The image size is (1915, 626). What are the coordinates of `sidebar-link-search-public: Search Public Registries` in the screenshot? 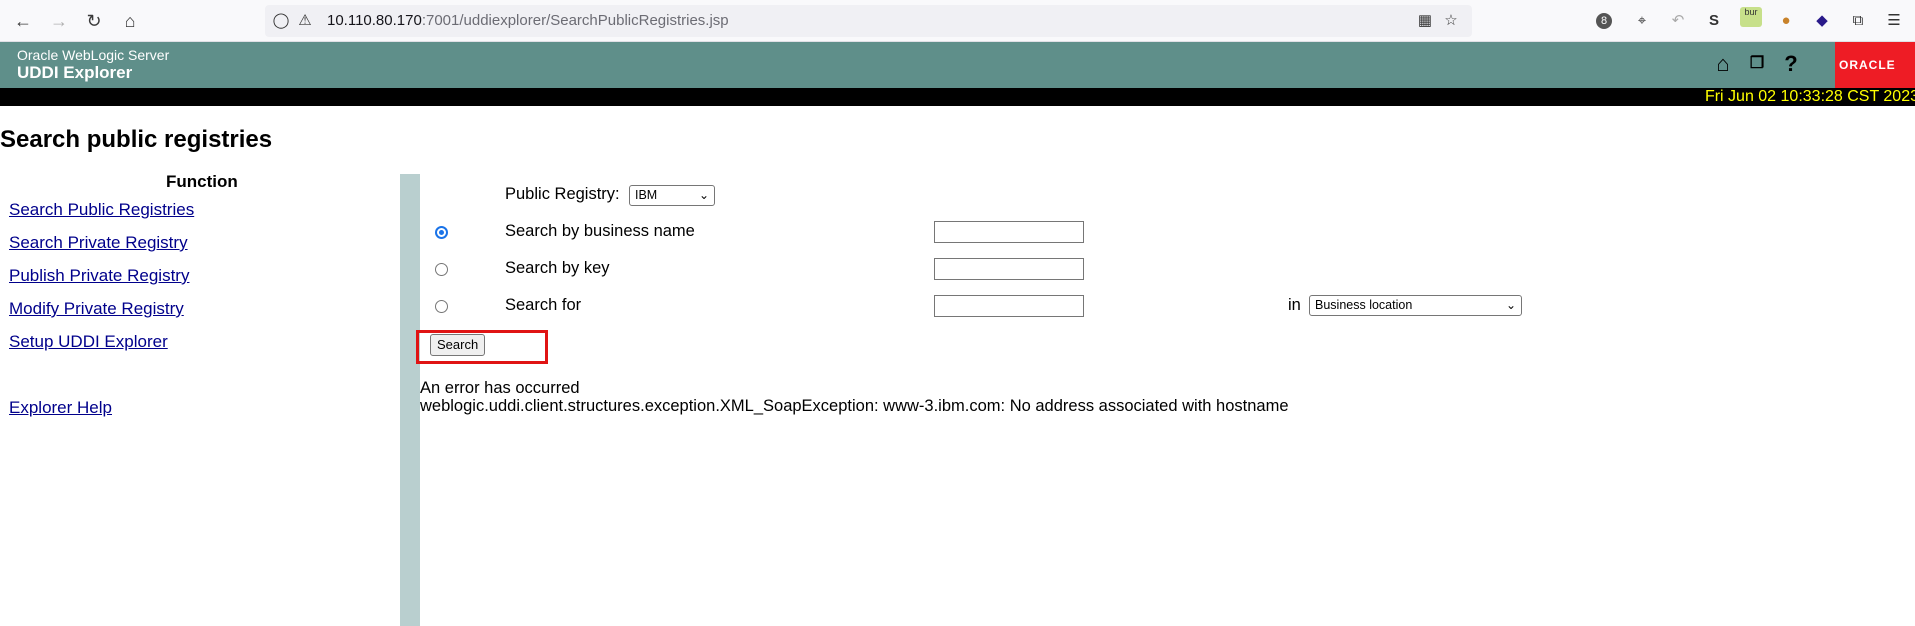 It's located at (101, 210).